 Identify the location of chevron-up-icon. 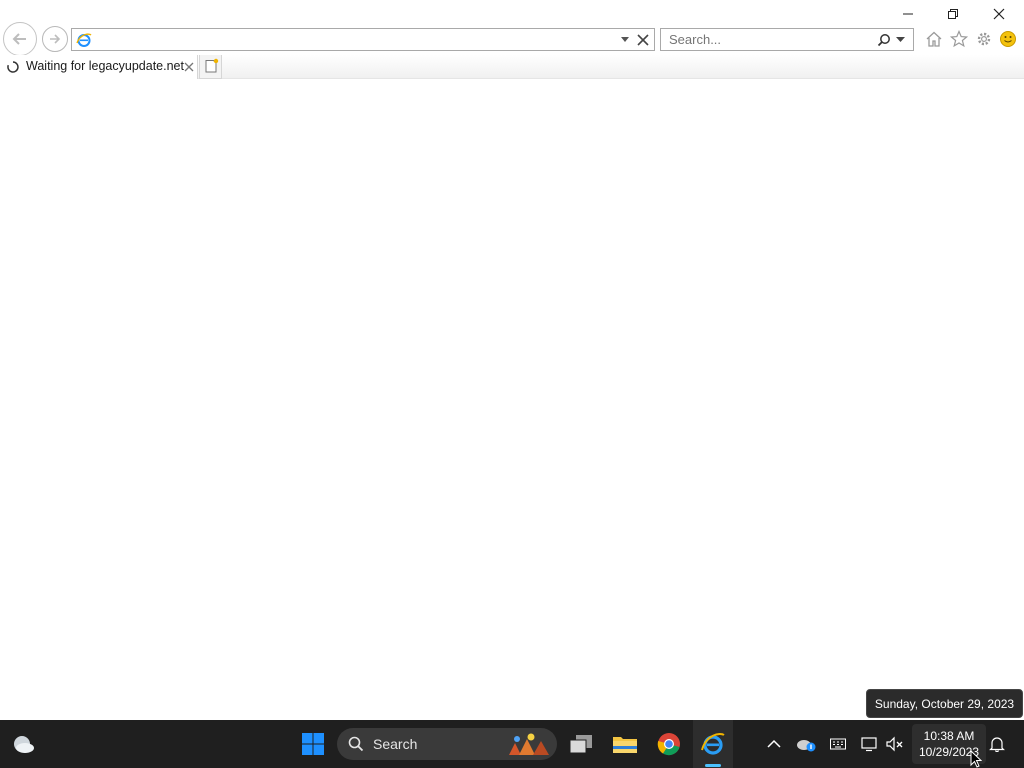
(774, 743).